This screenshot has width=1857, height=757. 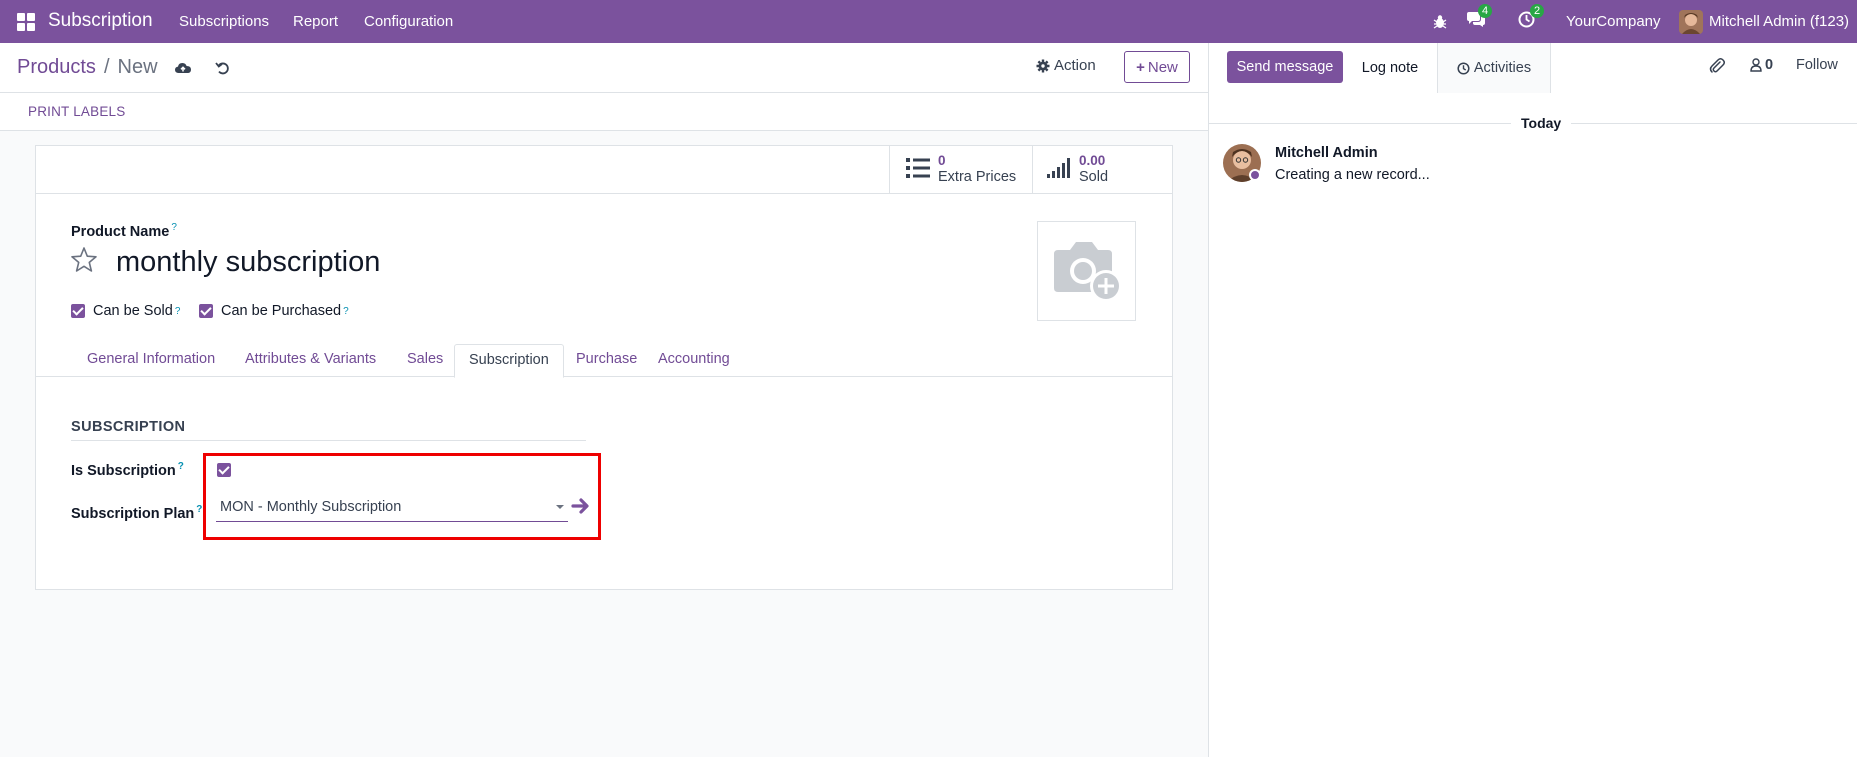 What do you see at coordinates (1613, 21) in the screenshot?
I see `company-switcher: YourCompany` at bounding box center [1613, 21].